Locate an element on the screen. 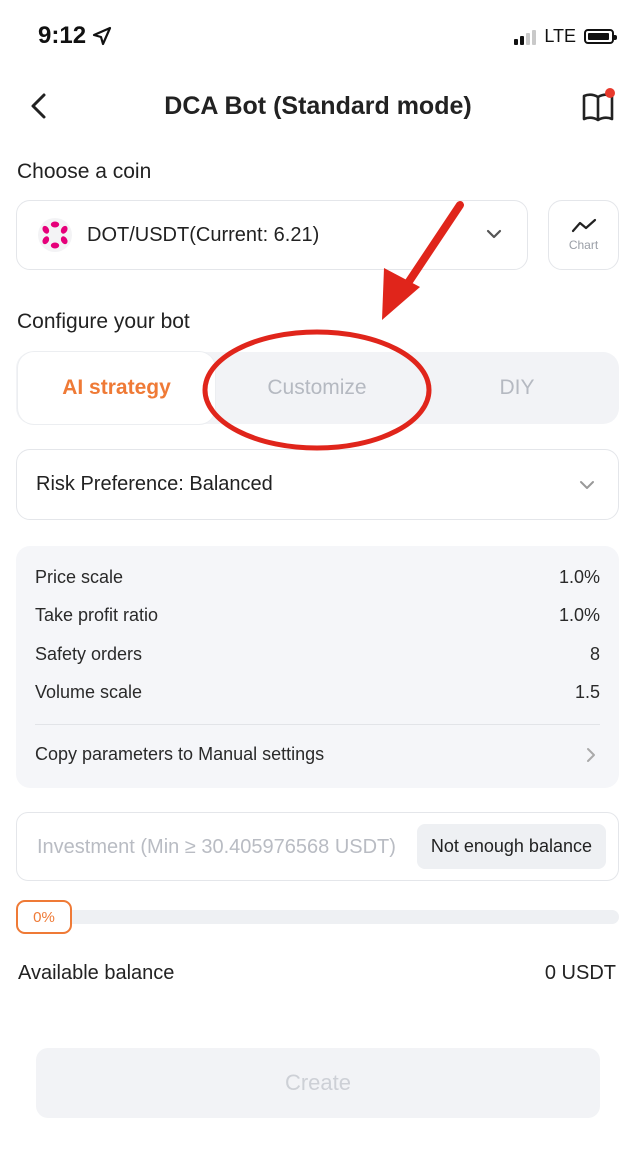  param-label: Price scale is located at coordinates (79, 577).